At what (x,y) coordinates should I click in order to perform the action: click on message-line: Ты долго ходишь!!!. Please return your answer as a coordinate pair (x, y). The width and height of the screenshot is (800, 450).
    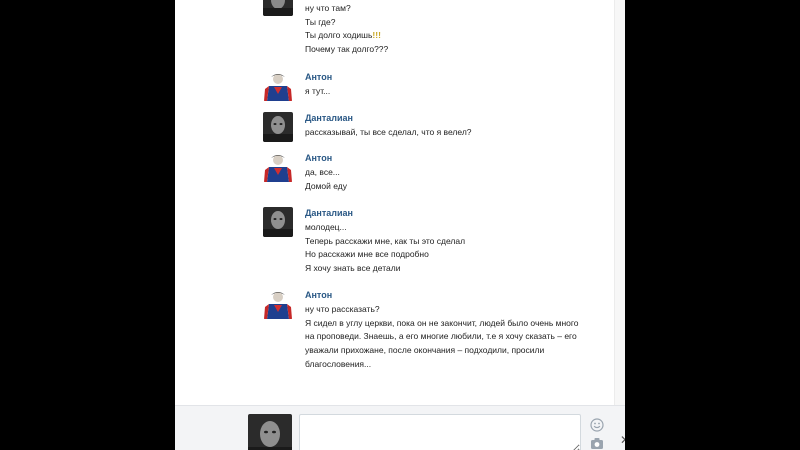
    Looking at the image, I should click on (454, 36).